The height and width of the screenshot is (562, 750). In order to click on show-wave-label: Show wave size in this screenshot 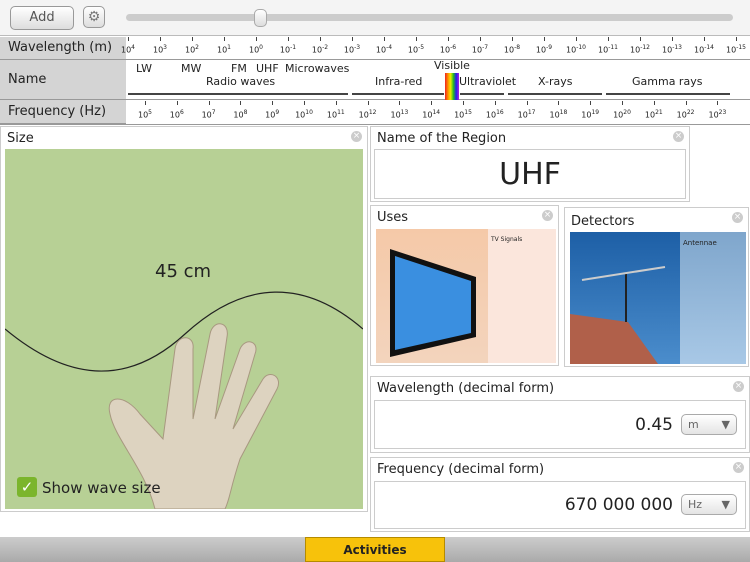, I will do `click(101, 488)`.